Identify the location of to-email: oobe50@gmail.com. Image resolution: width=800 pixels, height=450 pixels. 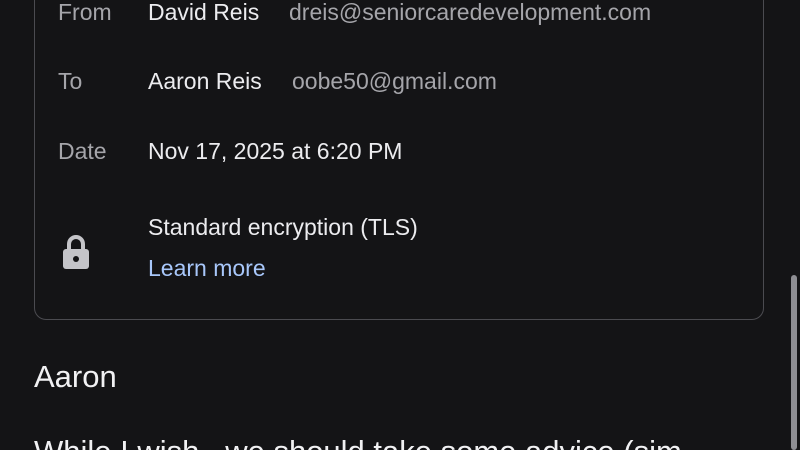
(394, 81).